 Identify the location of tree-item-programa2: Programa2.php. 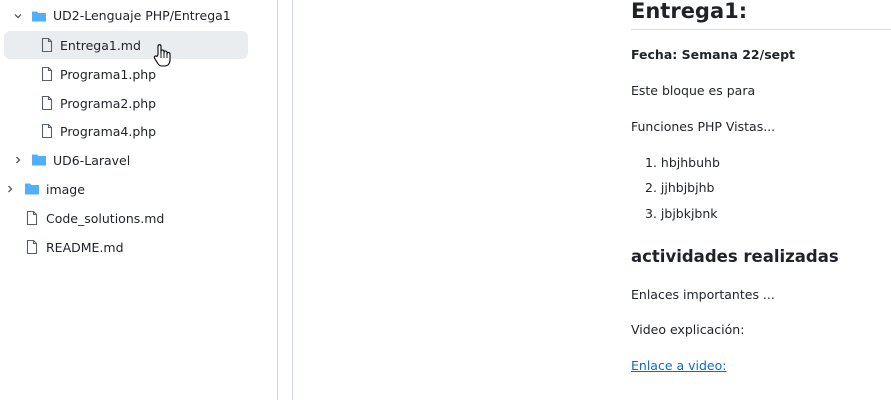
(138, 103).